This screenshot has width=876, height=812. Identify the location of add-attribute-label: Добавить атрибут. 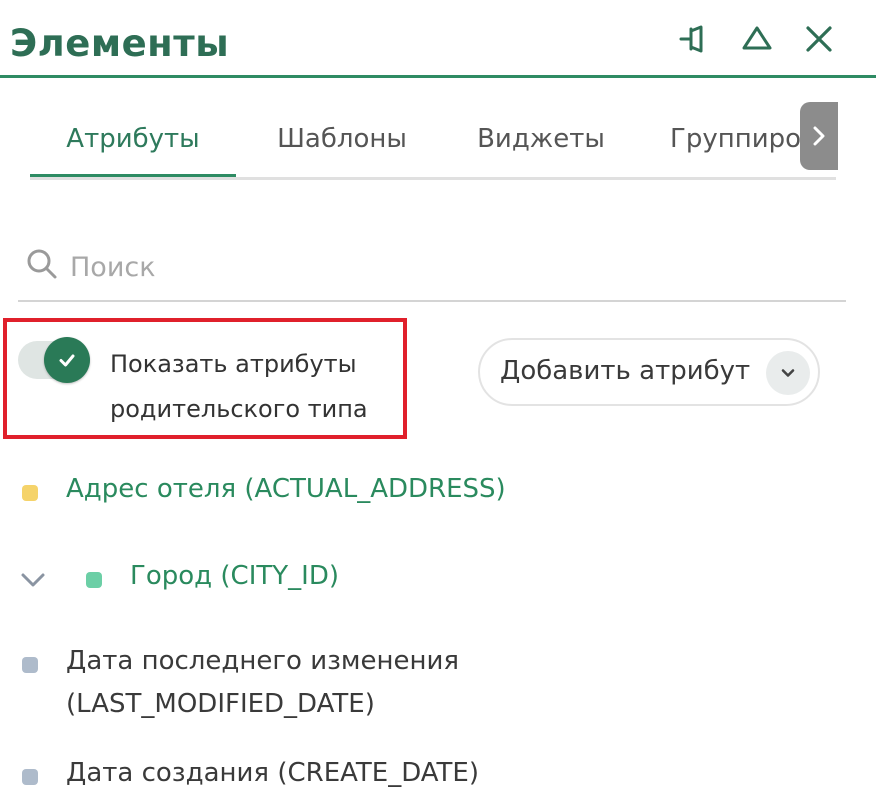
(625, 371).